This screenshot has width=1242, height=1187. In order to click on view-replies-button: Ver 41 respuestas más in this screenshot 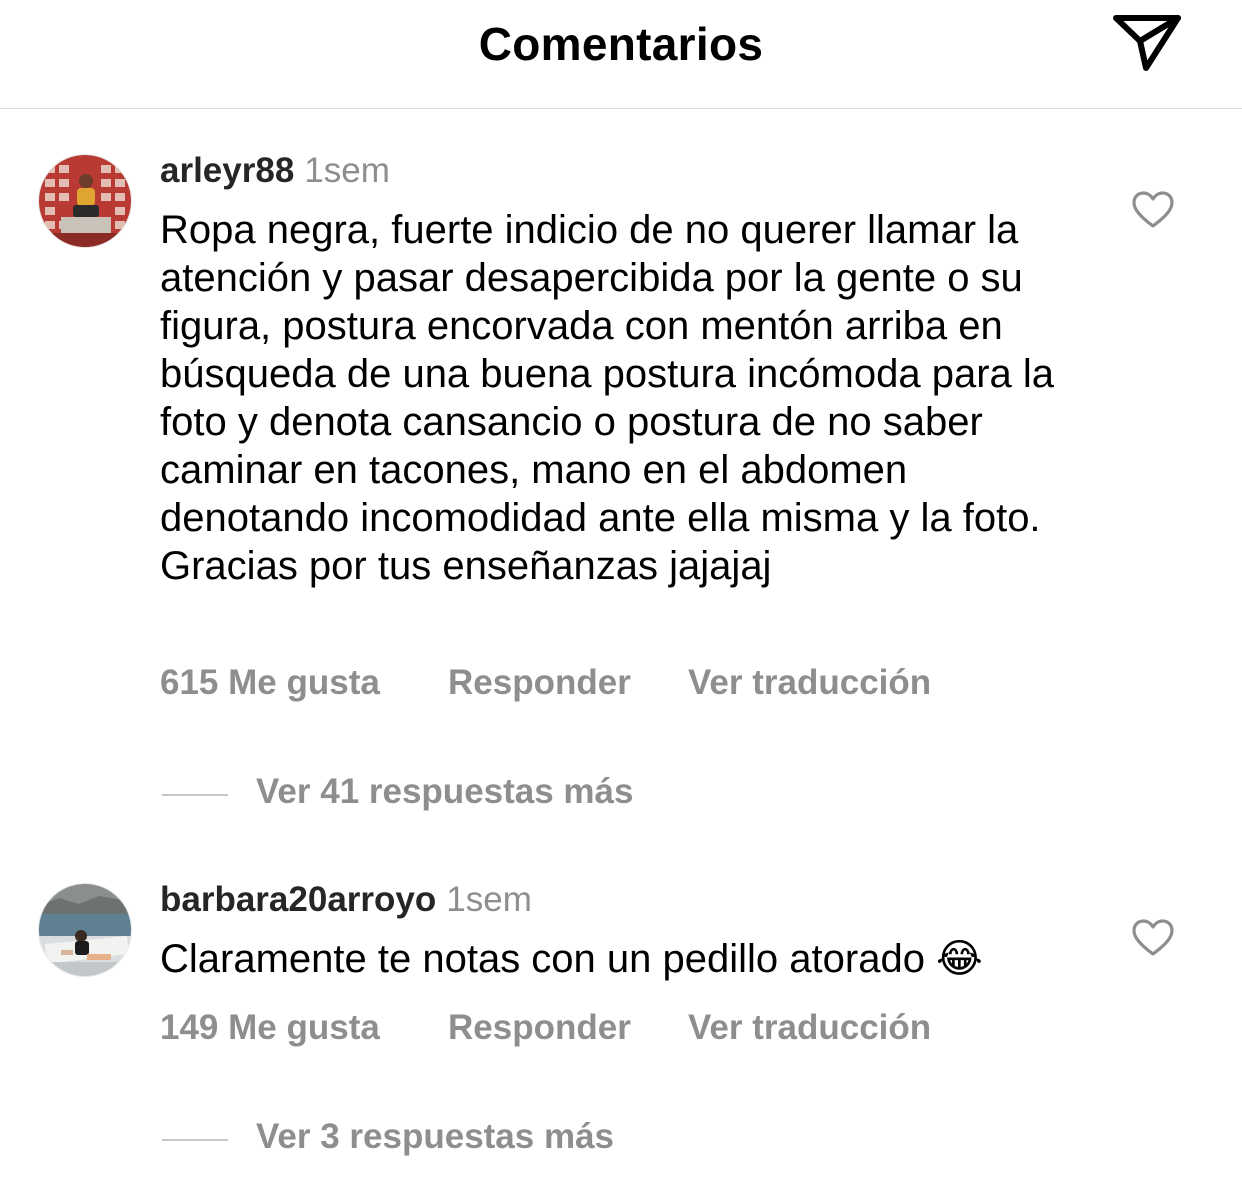, I will do `click(510, 794)`.